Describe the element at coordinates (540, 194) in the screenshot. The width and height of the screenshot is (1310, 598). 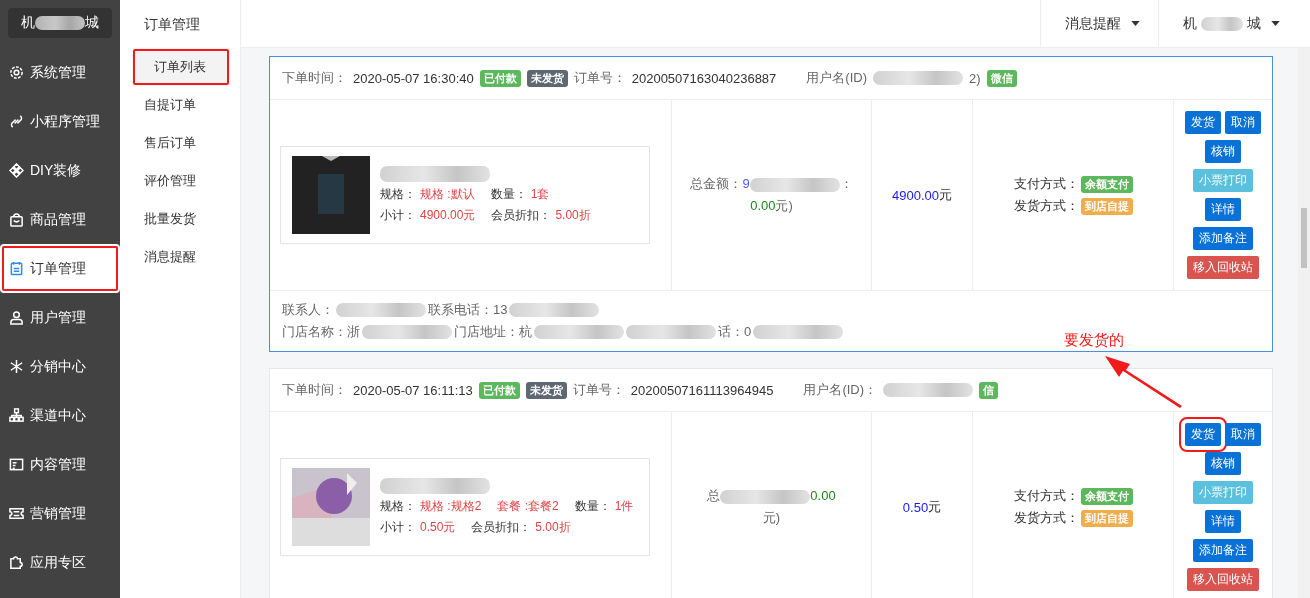
I see `spec-value: 1套` at that location.